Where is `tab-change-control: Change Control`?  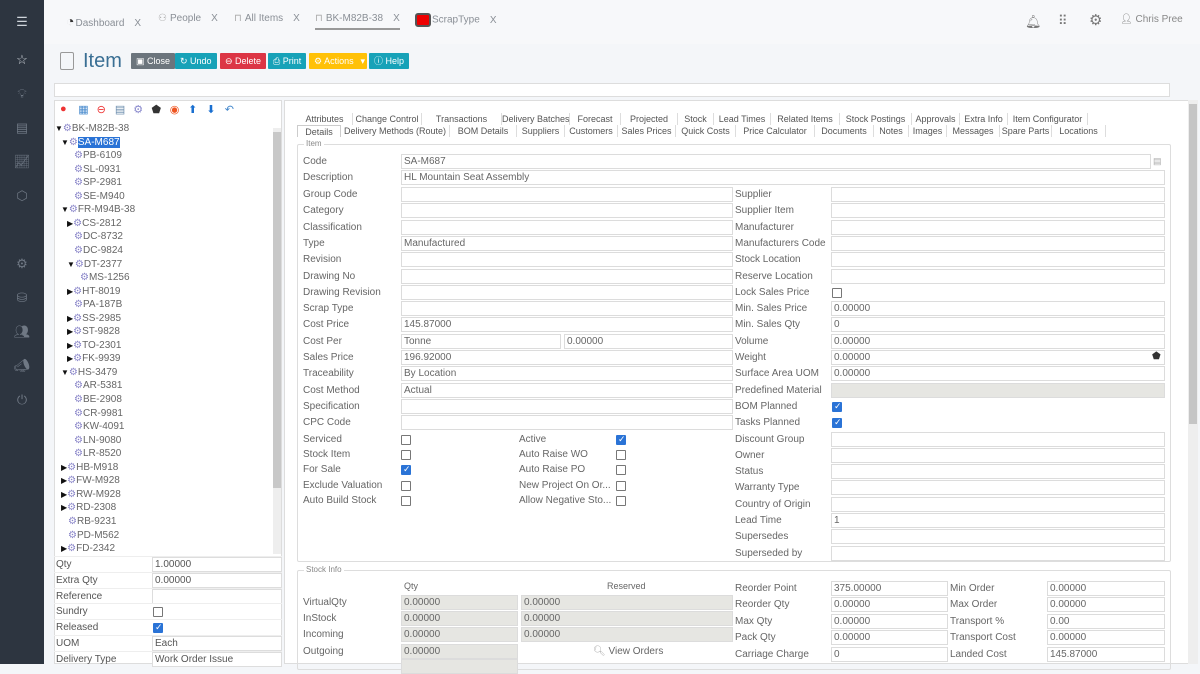 tab-change-control: Change Control is located at coordinates (387, 119).